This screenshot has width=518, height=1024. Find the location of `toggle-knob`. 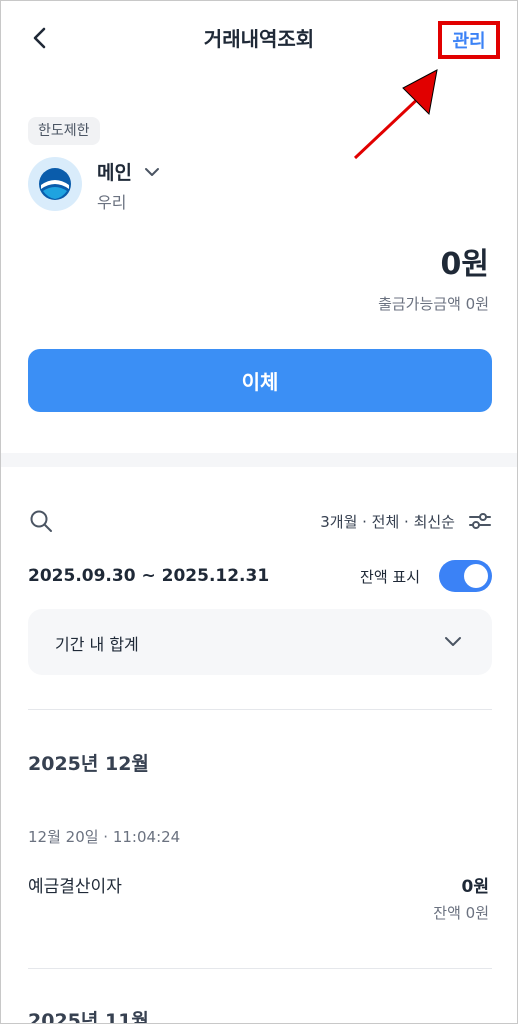

toggle-knob is located at coordinates (476, 576).